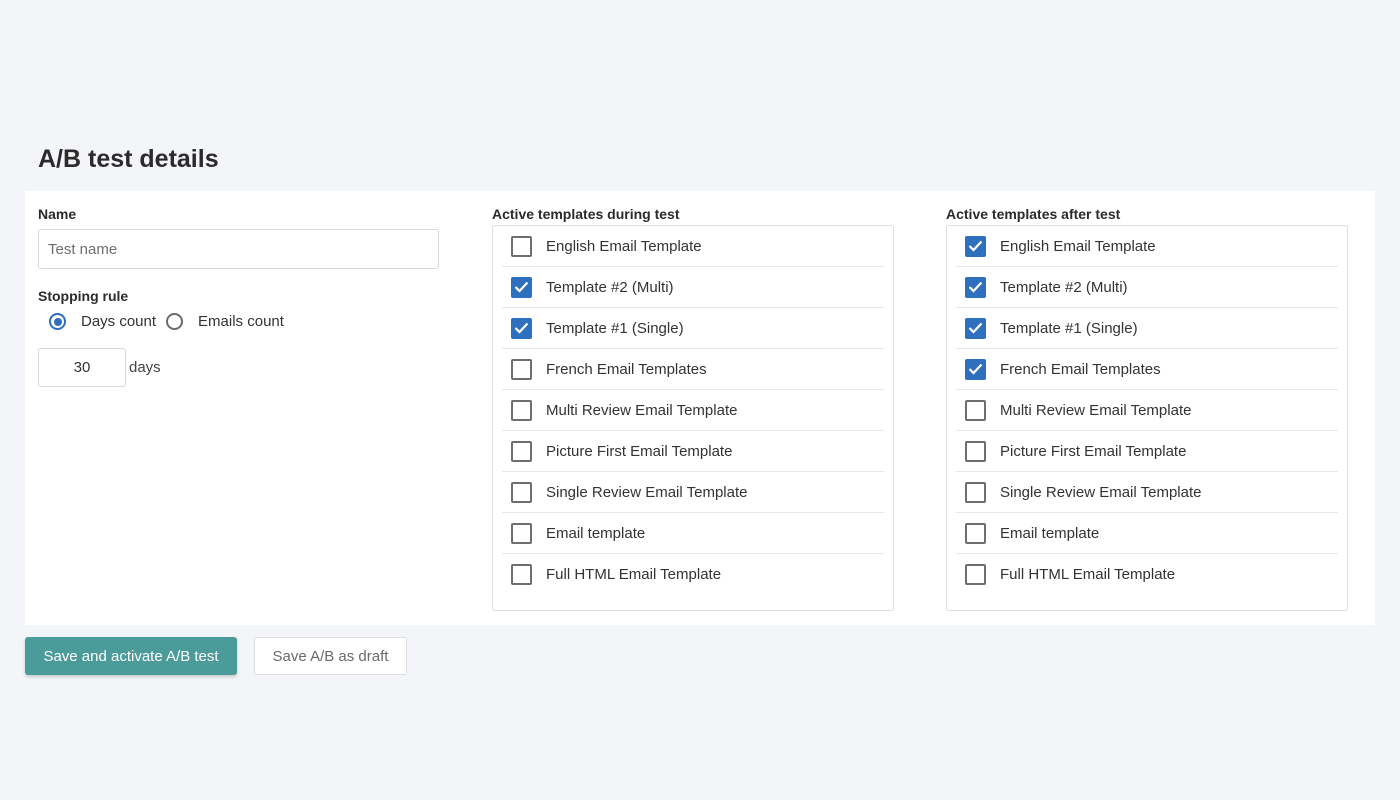 The image size is (1400, 800). What do you see at coordinates (83, 296) in the screenshot?
I see `stopping-rule-label: Stopping rule` at bounding box center [83, 296].